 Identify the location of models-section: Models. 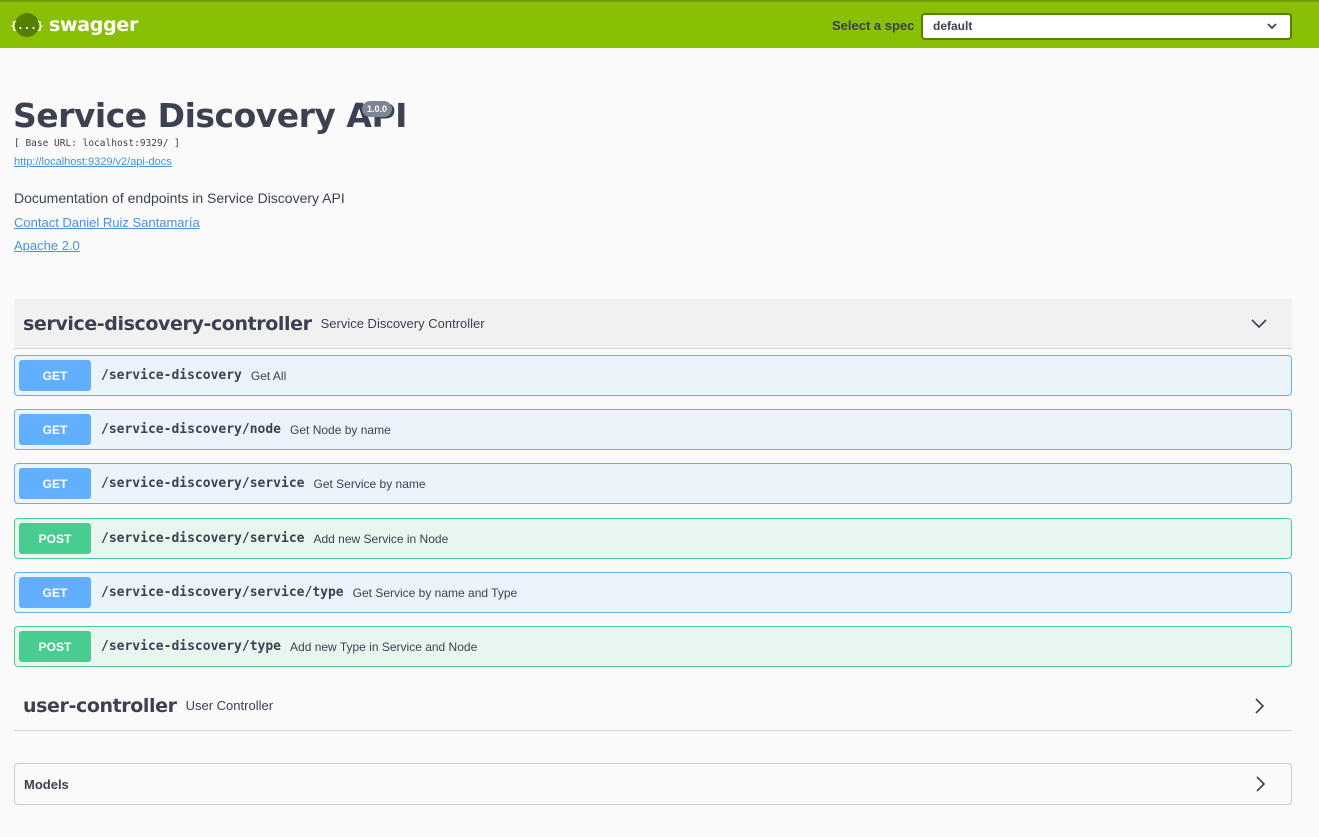
(653, 784).